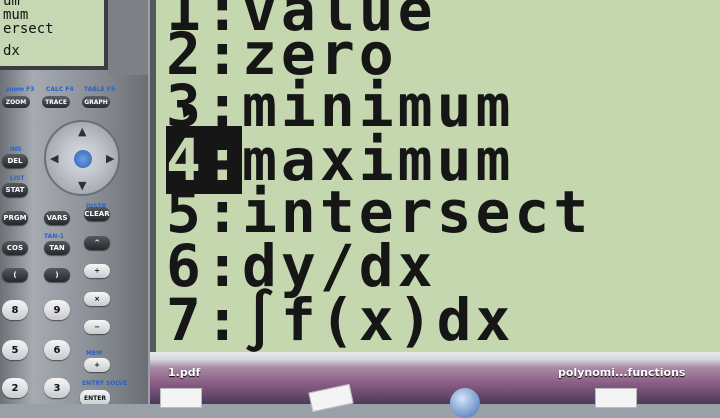 This screenshot has width=720, height=418. I want to click on plus-key: +, so click(97, 365).